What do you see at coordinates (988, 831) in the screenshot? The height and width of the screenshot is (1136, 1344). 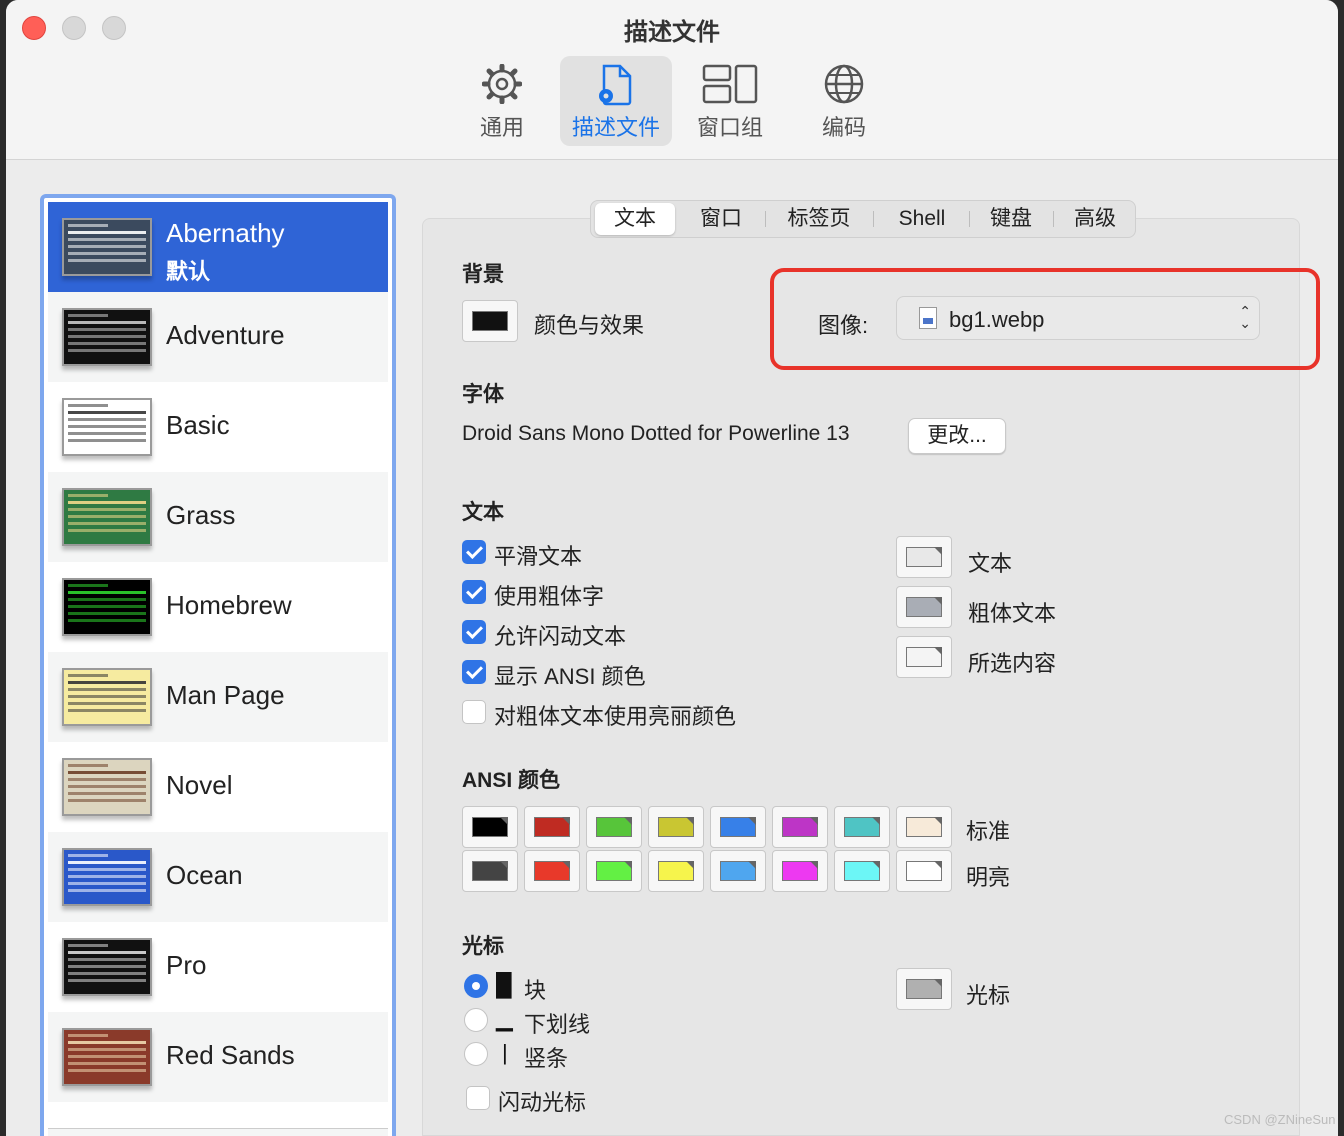 I see `ansi-normal-label: 标准` at bounding box center [988, 831].